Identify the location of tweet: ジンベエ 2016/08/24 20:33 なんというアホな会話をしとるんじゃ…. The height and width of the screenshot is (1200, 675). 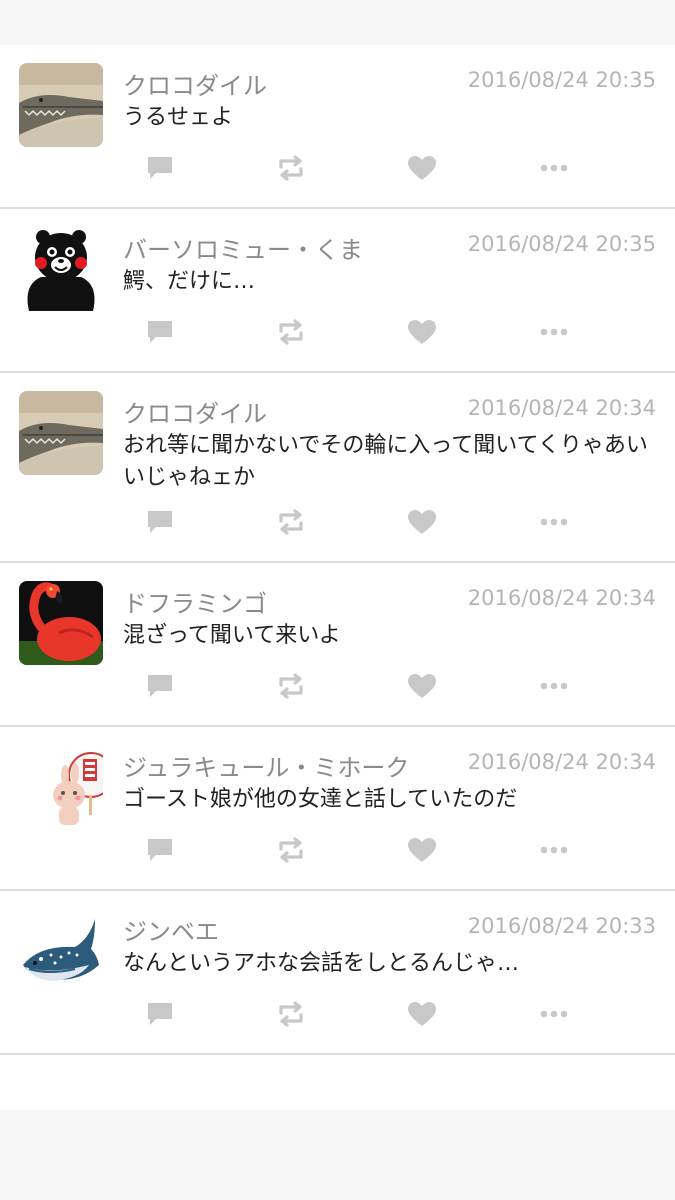
(337, 973).